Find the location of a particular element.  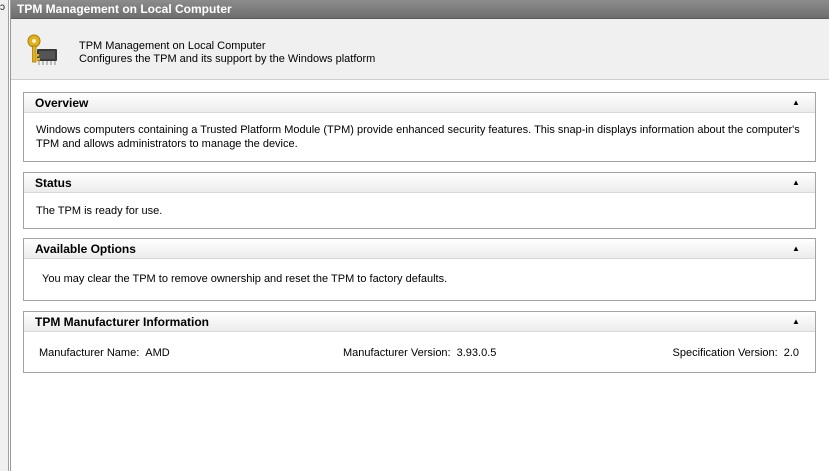

specification-version: Specification Version: 2.0 is located at coordinates (736, 353).